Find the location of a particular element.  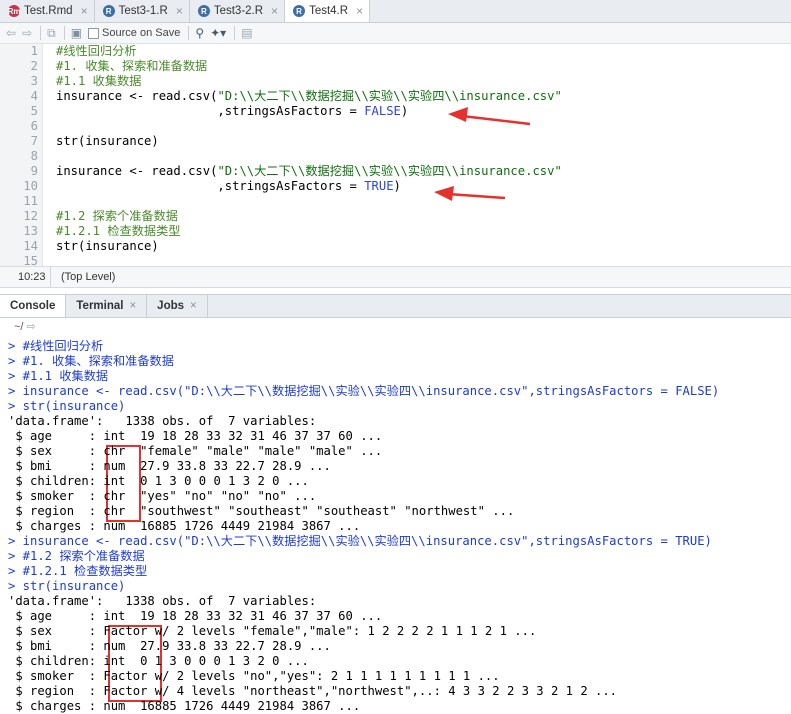

line-number: 15 is located at coordinates (30, 260).